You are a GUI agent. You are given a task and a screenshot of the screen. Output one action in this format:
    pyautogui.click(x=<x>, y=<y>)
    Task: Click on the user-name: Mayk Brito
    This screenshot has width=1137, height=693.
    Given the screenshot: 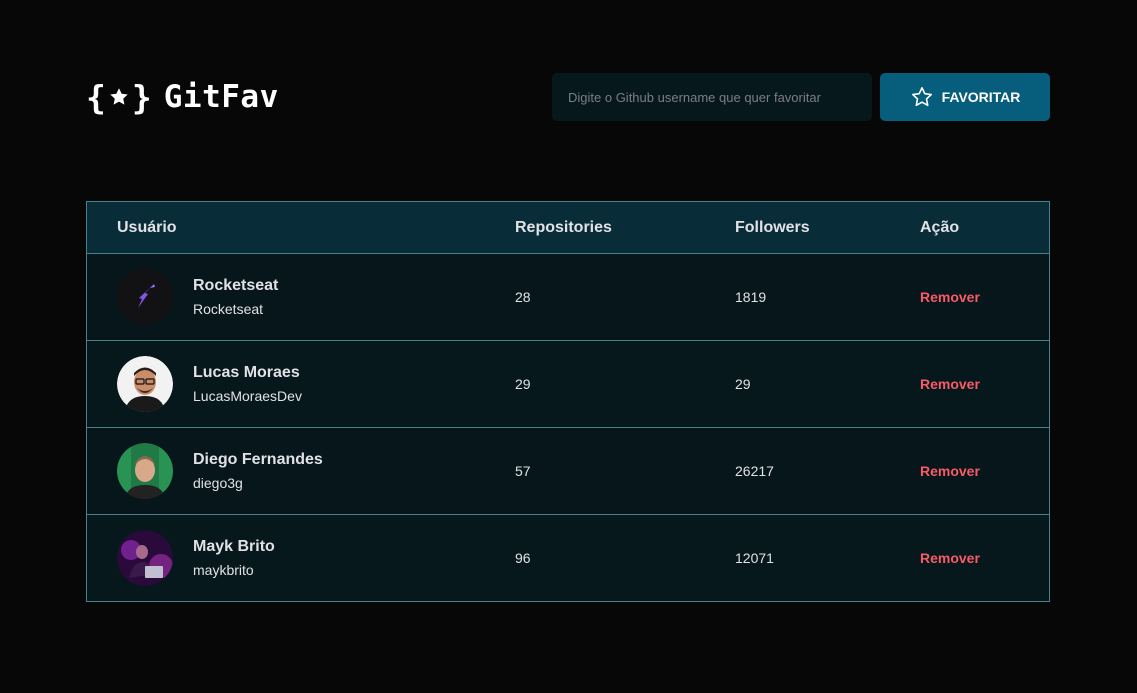 What is the action you would take?
    pyautogui.click(x=234, y=546)
    